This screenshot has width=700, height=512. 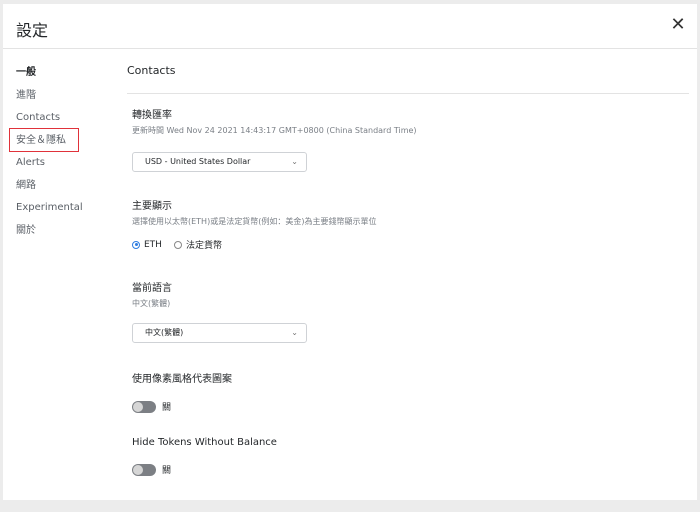 What do you see at coordinates (164, 332) in the screenshot?
I see `language-select-value: 中文(繁體)` at bounding box center [164, 332].